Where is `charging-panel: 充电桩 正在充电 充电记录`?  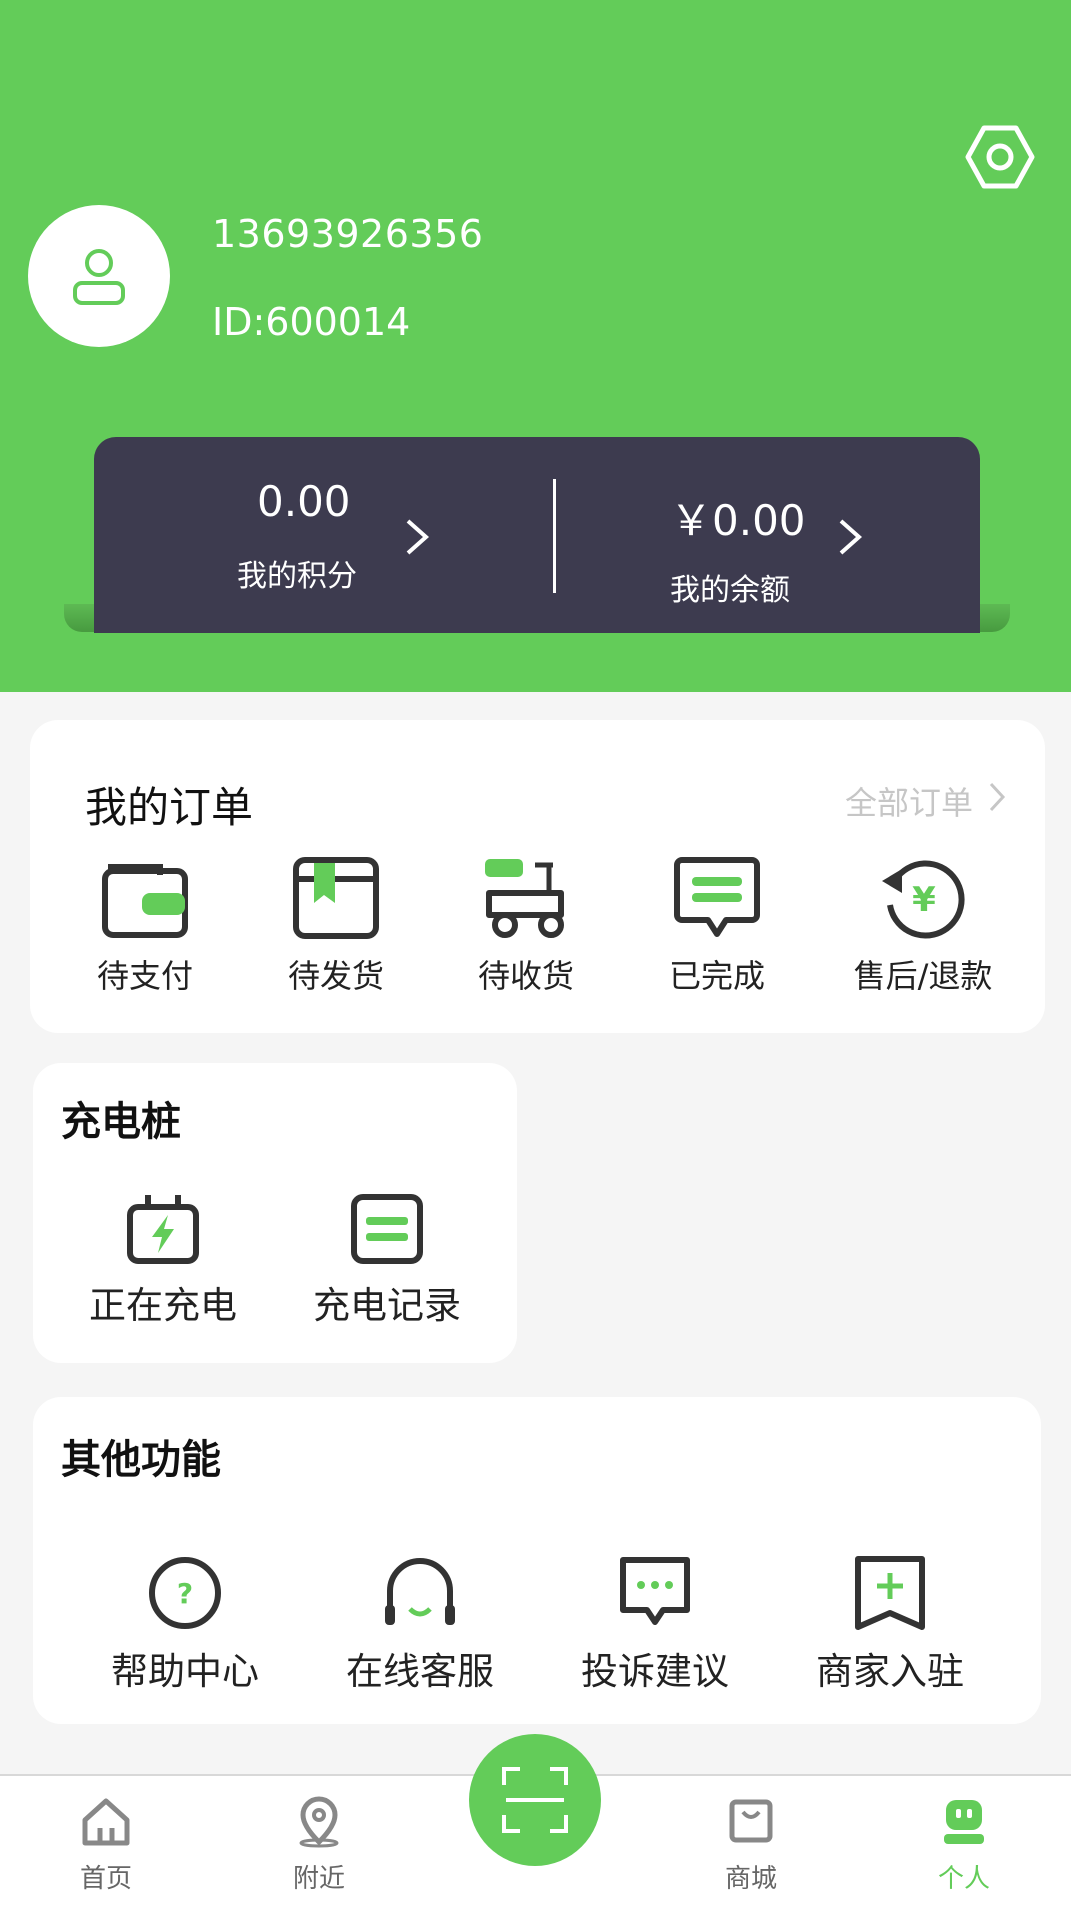 charging-panel: 充电桩 正在充电 充电记录 is located at coordinates (275, 1213).